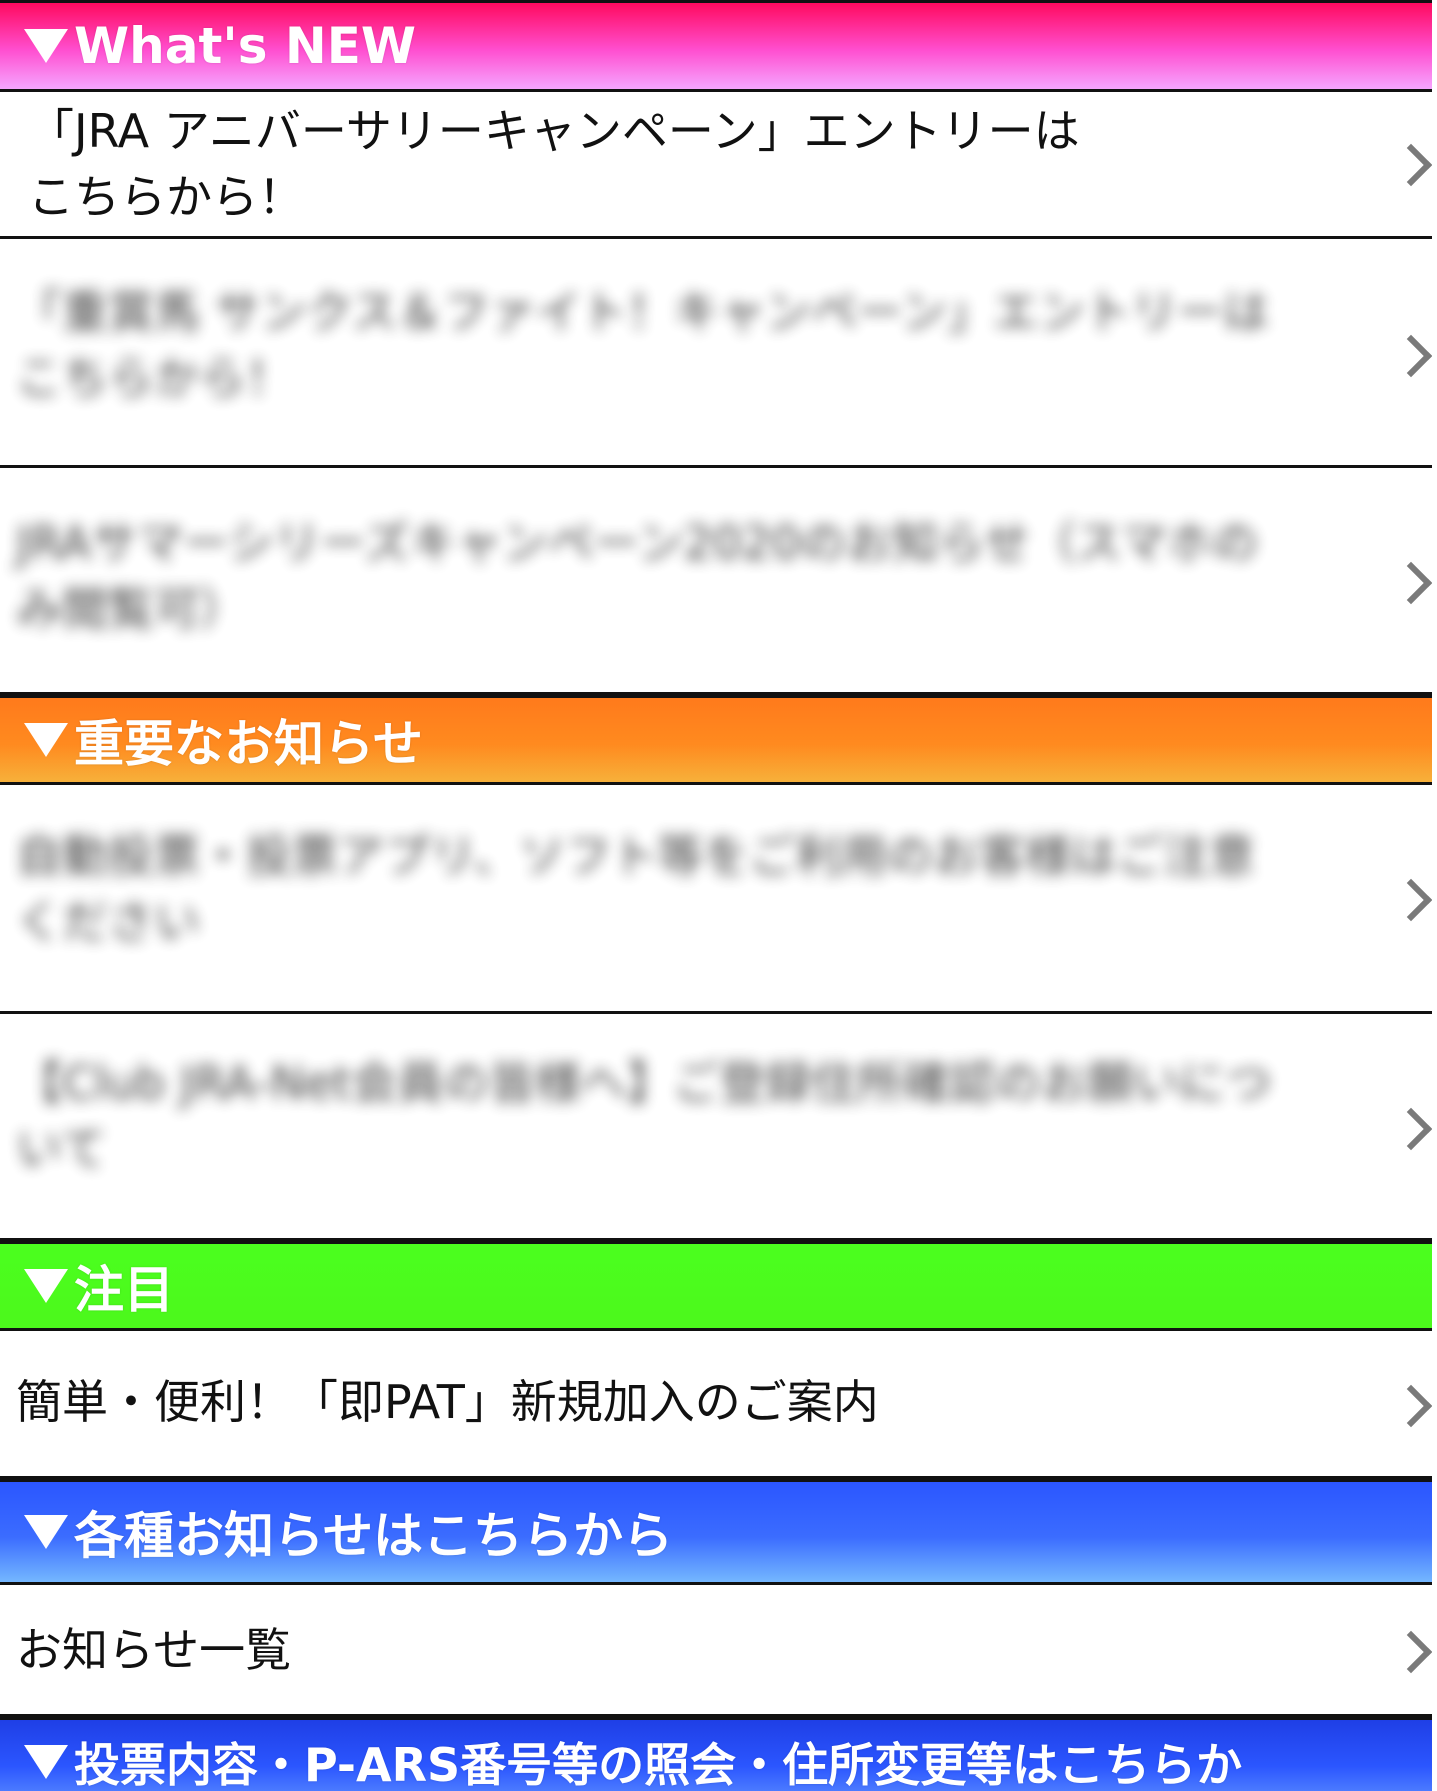  I want to click on news-item-obscured: JRAサマーシリーズキャンペーン2020のお知らせ（スマホのみ閲覧可）, so click(716, 581).